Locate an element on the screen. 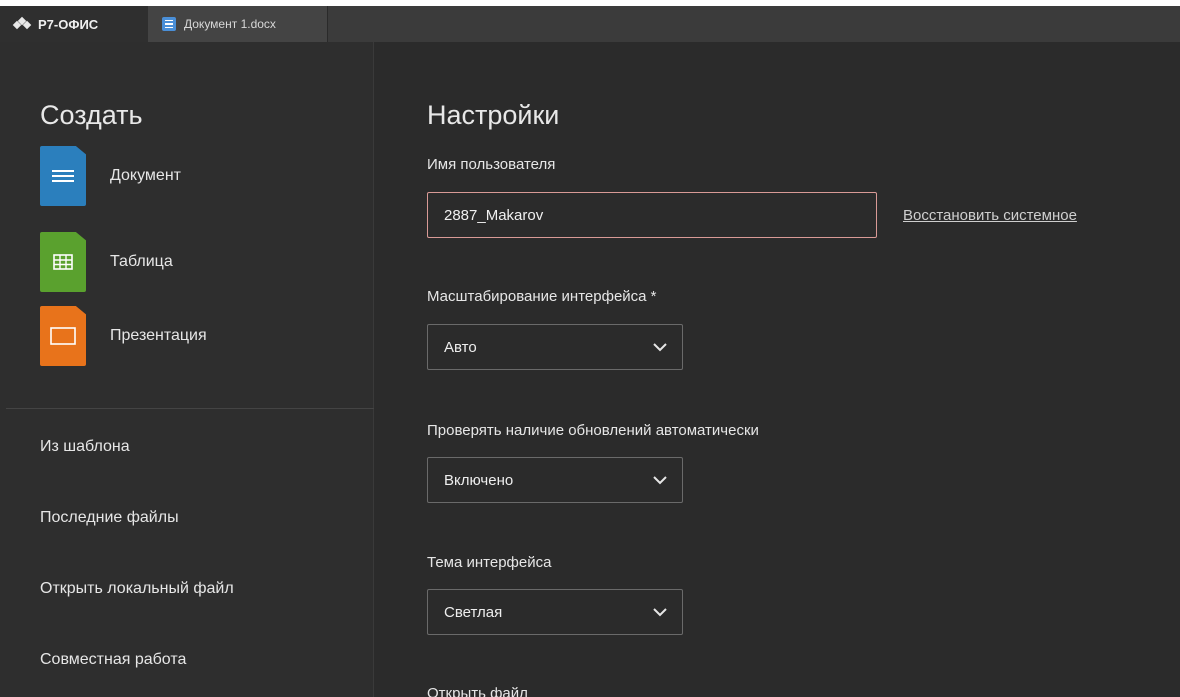 This screenshot has width=1180, height=697. app-brand-tab: Р7-ОФИС is located at coordinates (74, 24).